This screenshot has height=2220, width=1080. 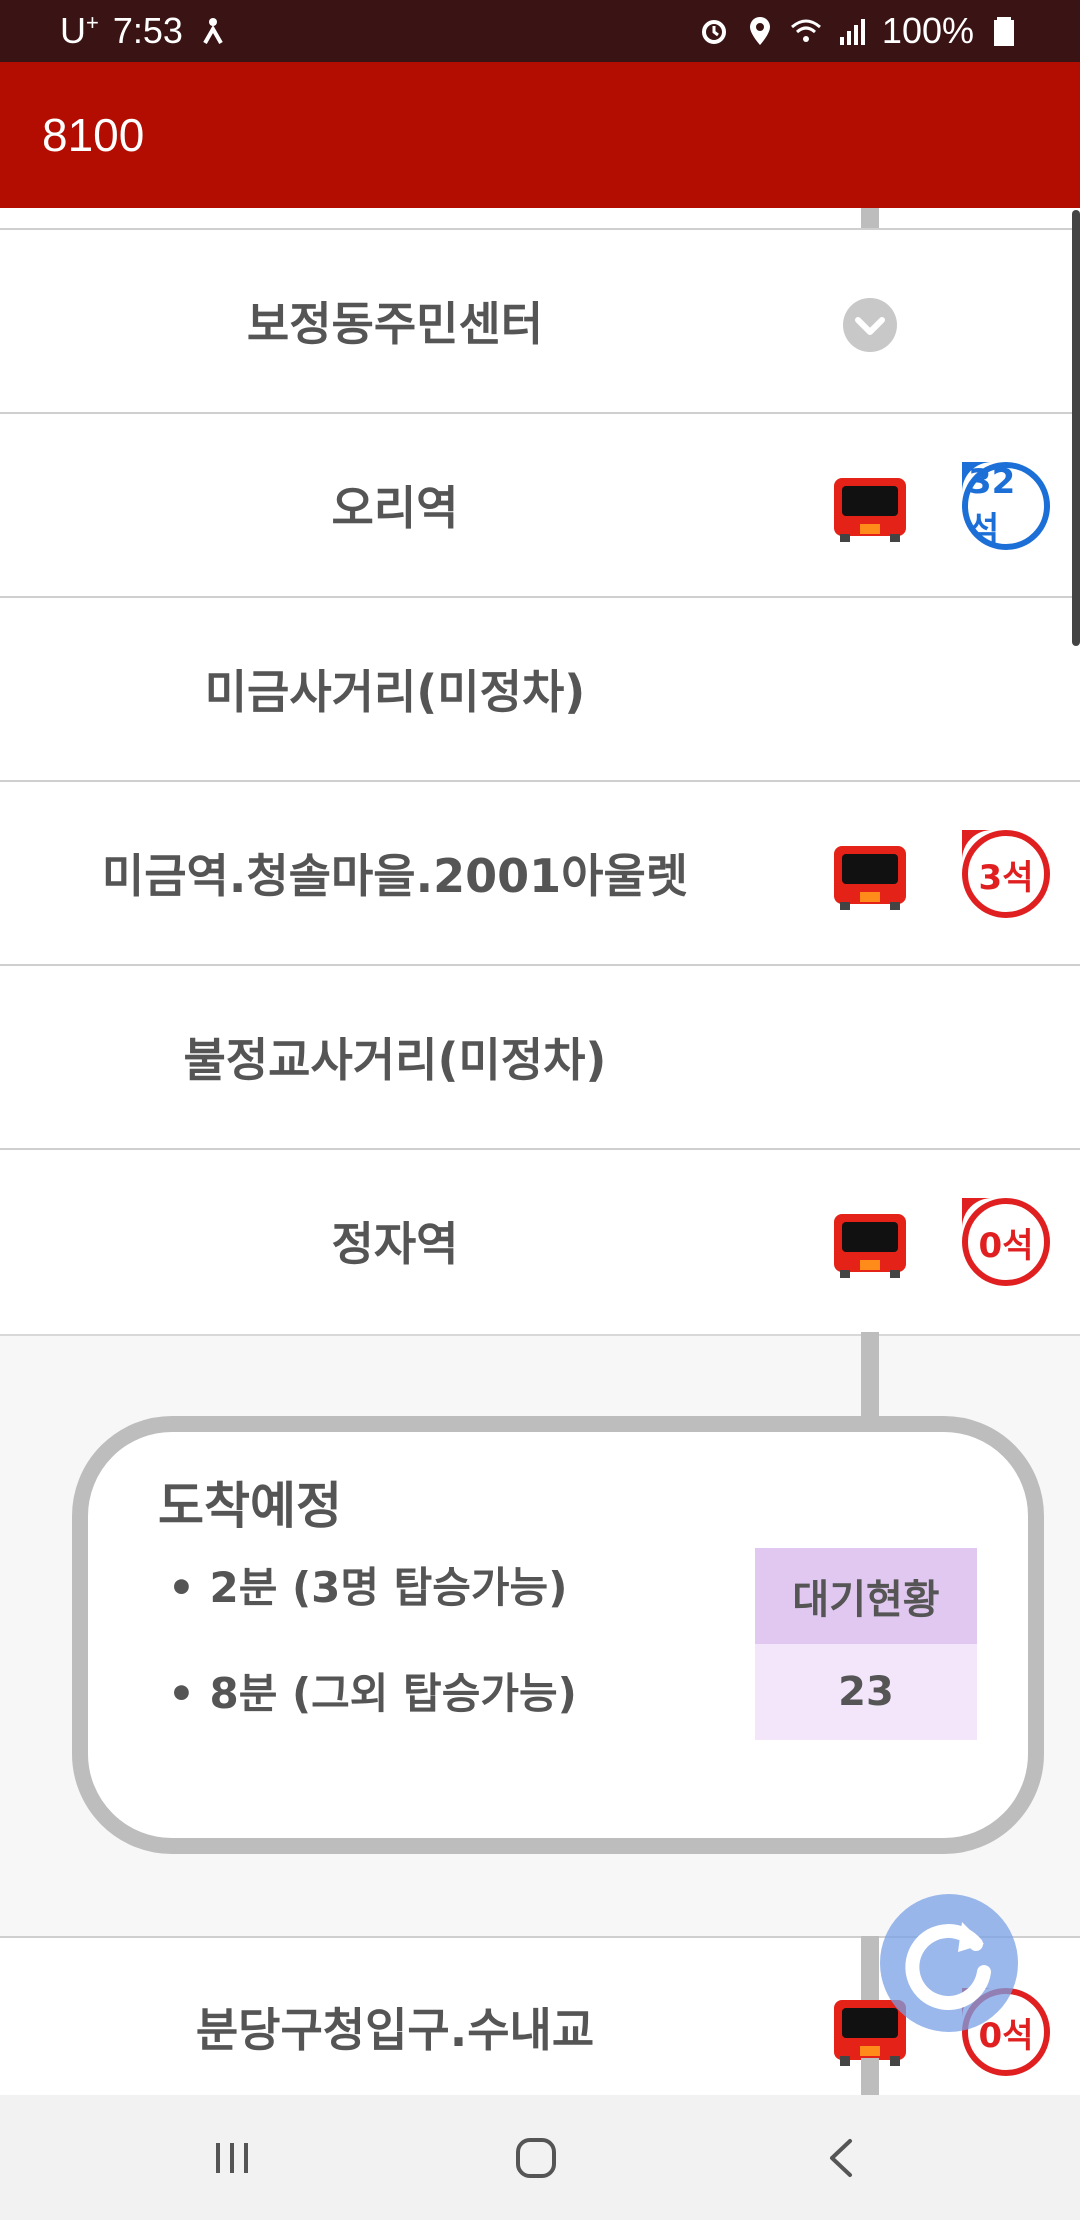 I want to click on waiting-status-value: 23, so click(x=866, y=1692).